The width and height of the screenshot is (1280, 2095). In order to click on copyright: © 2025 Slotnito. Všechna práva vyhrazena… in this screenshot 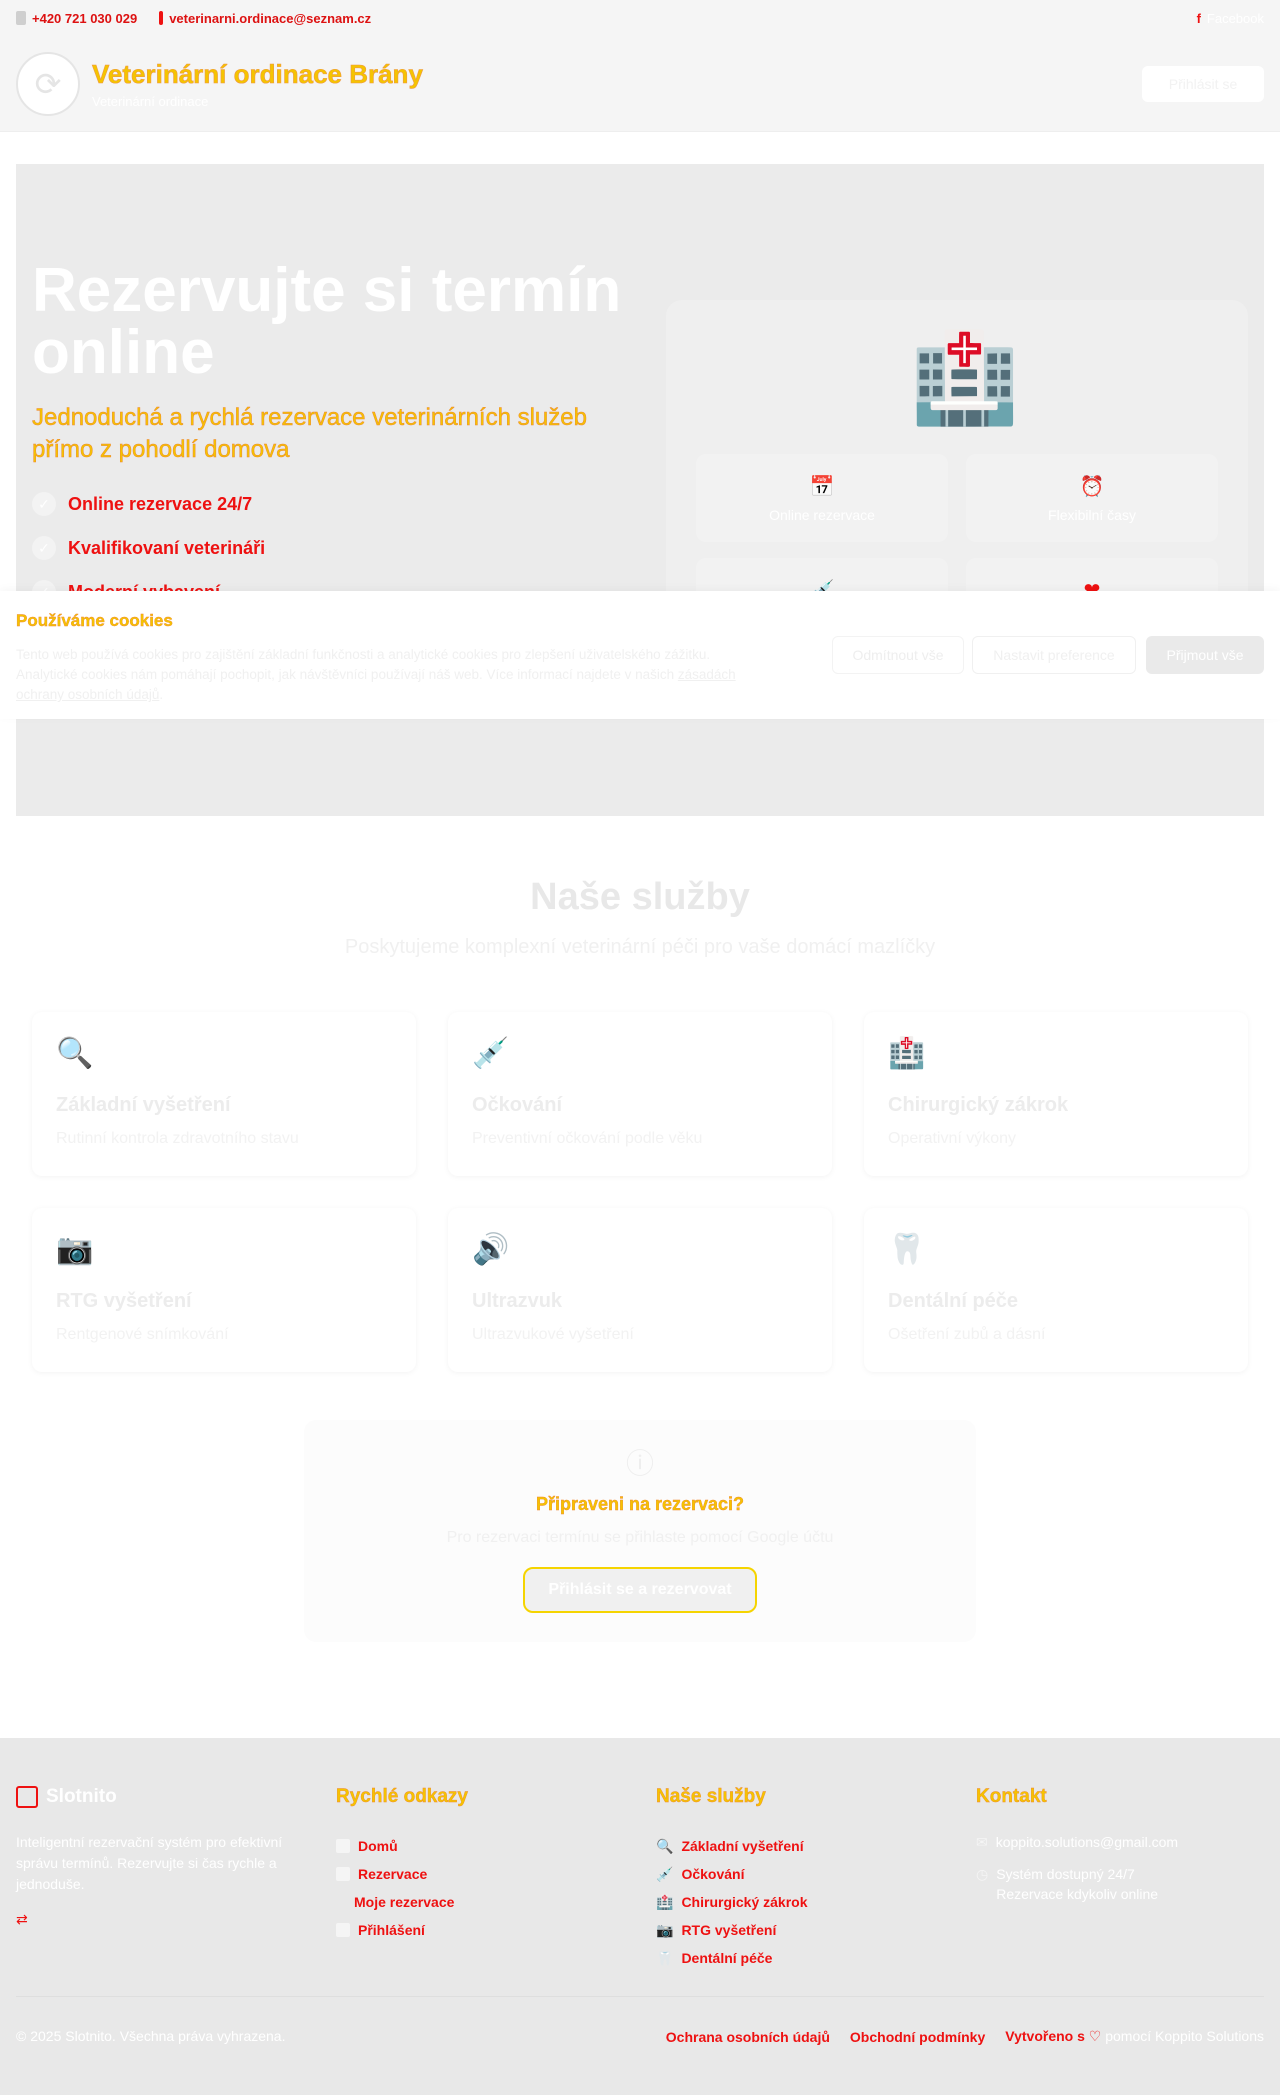, I will do `click(151, 2036)`.